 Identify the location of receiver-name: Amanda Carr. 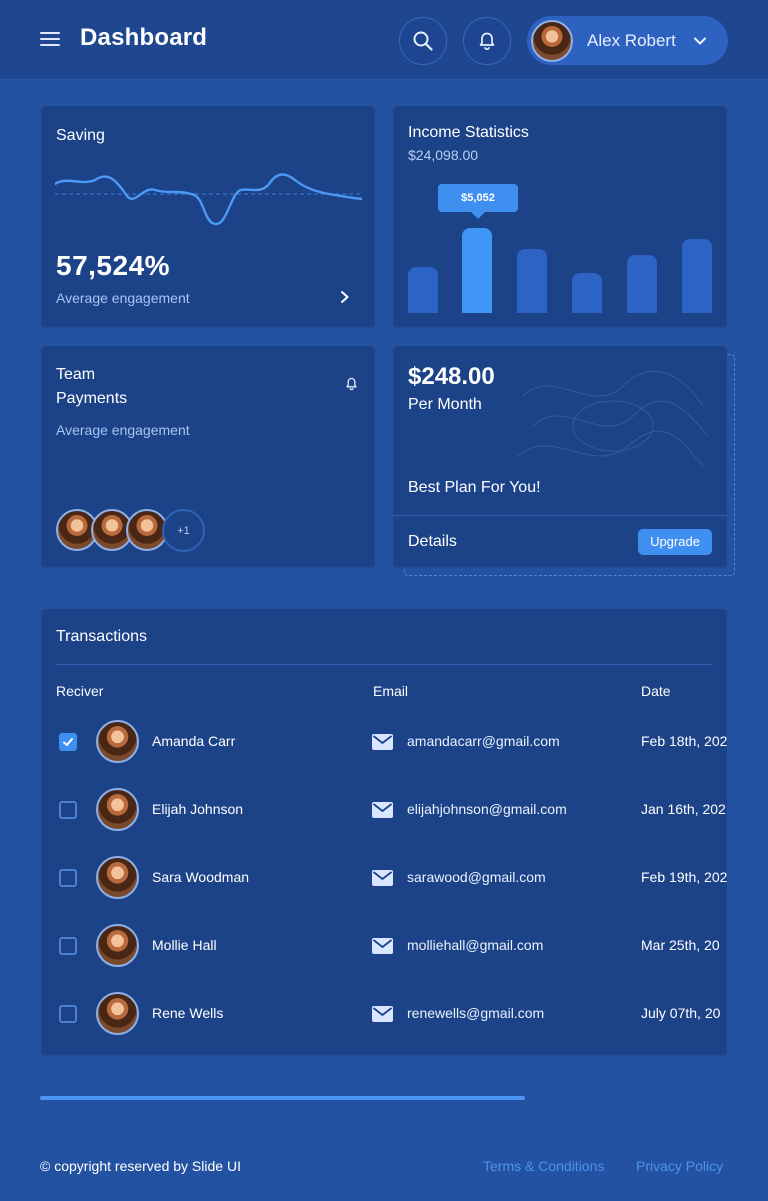
(194, 741).